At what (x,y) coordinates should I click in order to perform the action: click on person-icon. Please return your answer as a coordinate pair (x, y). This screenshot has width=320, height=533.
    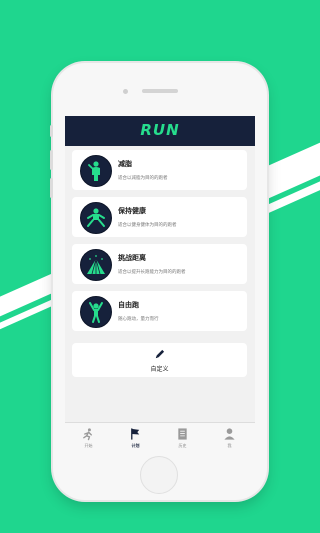
    Looking at the image, I should click on (229, 434).